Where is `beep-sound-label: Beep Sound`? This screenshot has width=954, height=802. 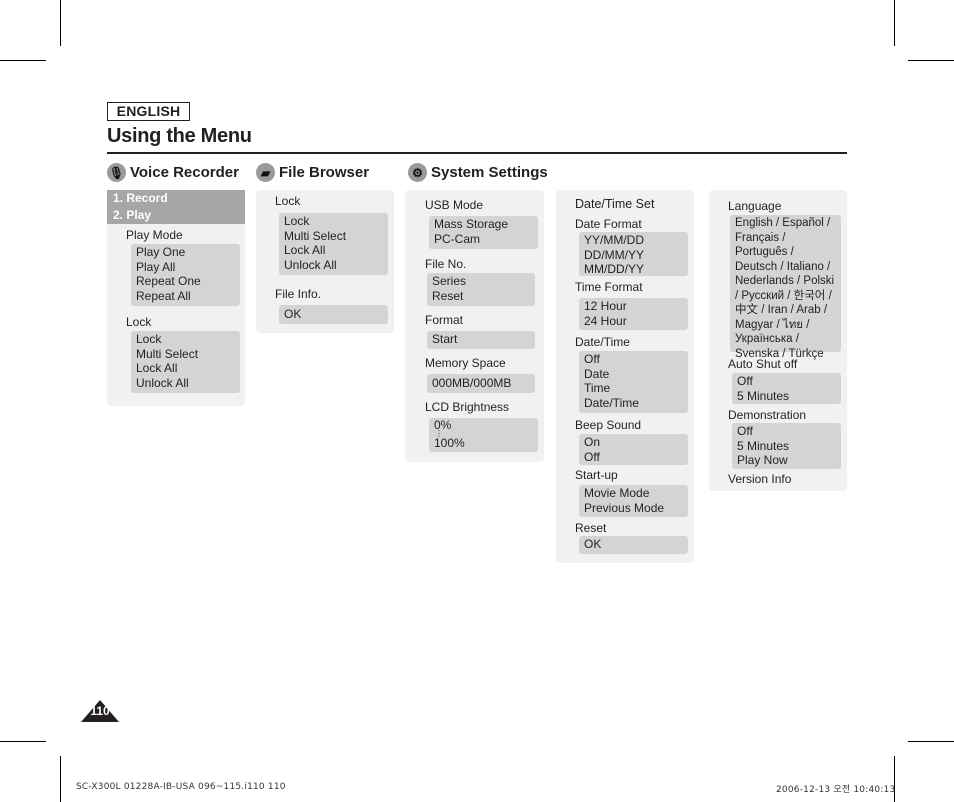 beep-sound-label: Beep Sound is located at coordinates (608, 425).